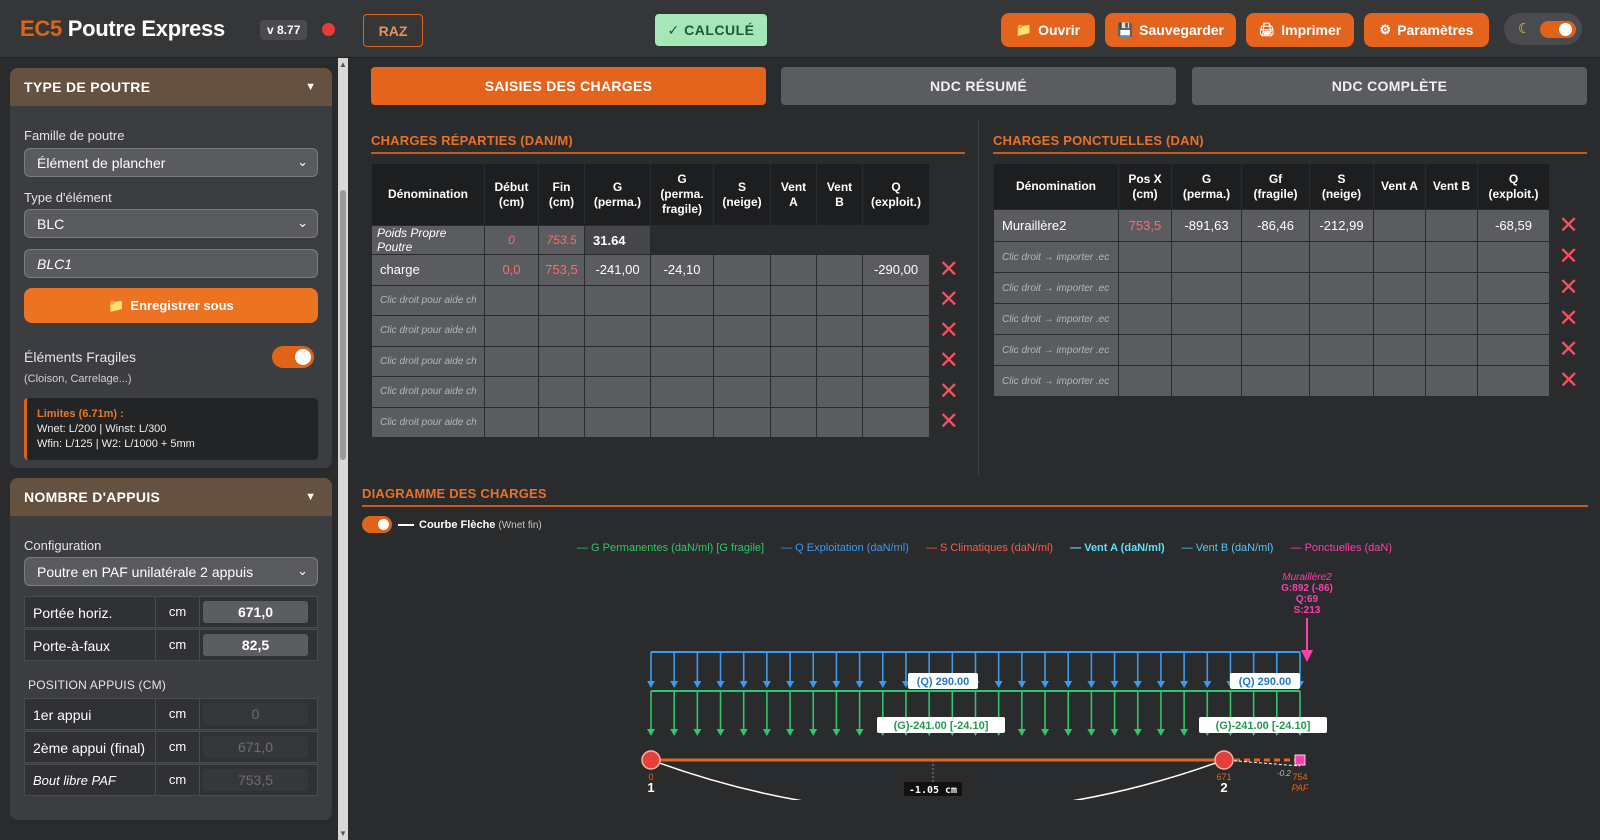  I want to click on tab-ndc-full: NDC COMPLÈTE, so click(1389, 86).